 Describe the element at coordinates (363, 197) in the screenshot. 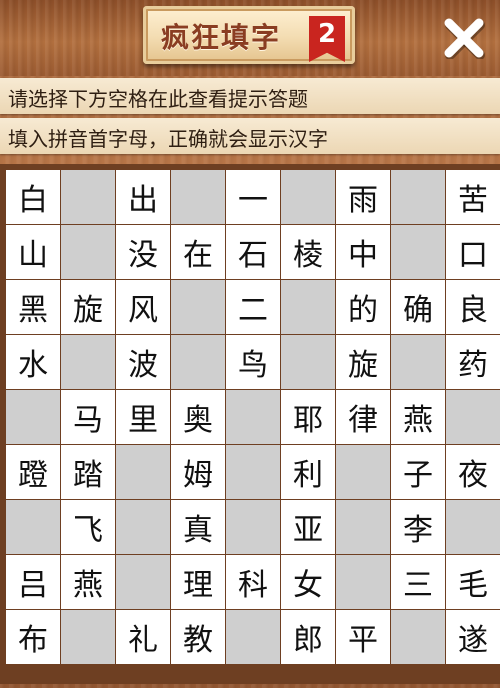

I see `grid-cell: 雨` at that location.